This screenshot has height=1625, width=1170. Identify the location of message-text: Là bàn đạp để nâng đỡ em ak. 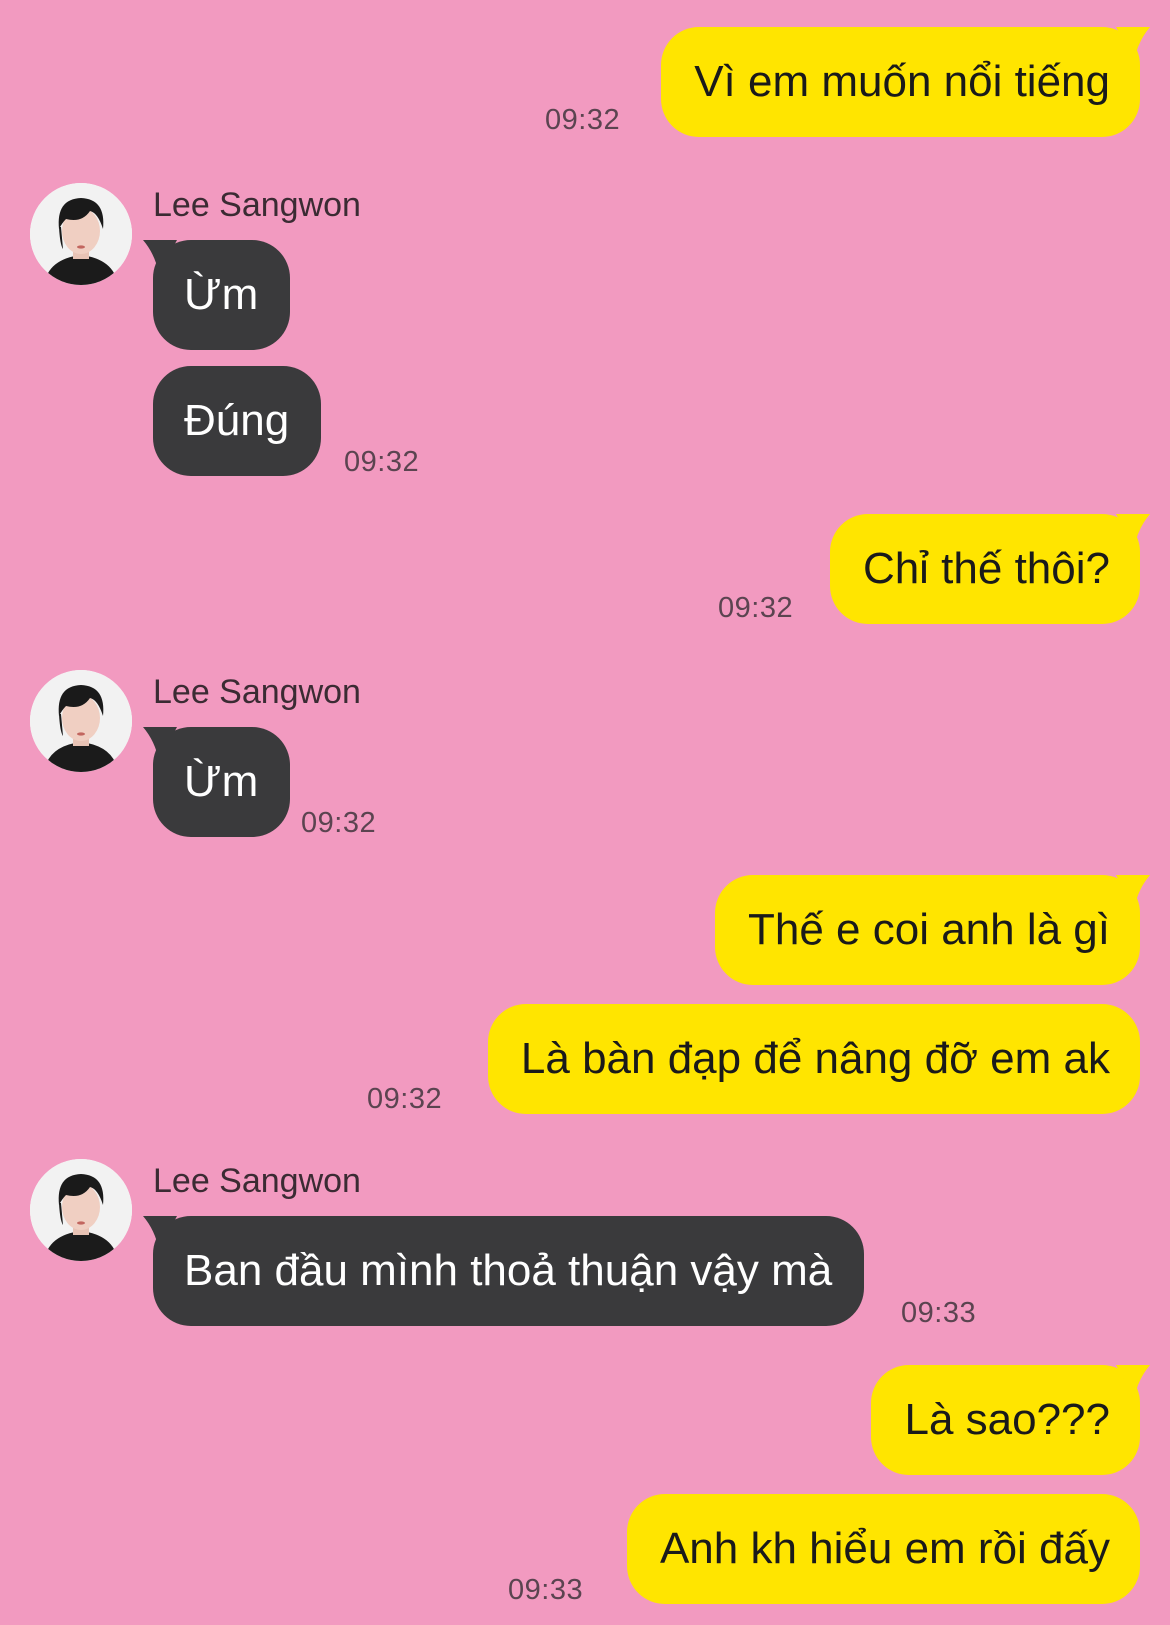
(815, 1058).